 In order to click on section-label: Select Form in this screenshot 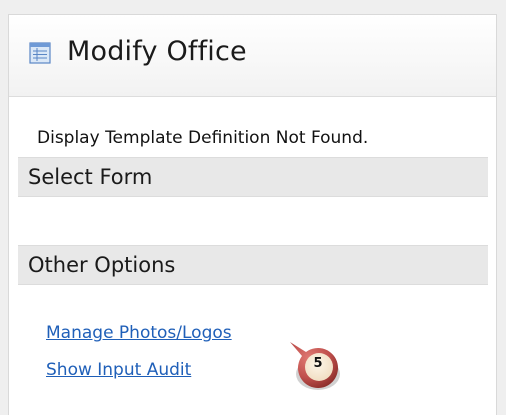, I will do `click(90, 177)`.